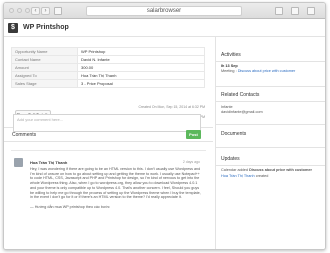  What do you see at coordinates (44, 83) in the screenshot?
I see `field-label: Sales Stage` at bounding box center [44, 83].